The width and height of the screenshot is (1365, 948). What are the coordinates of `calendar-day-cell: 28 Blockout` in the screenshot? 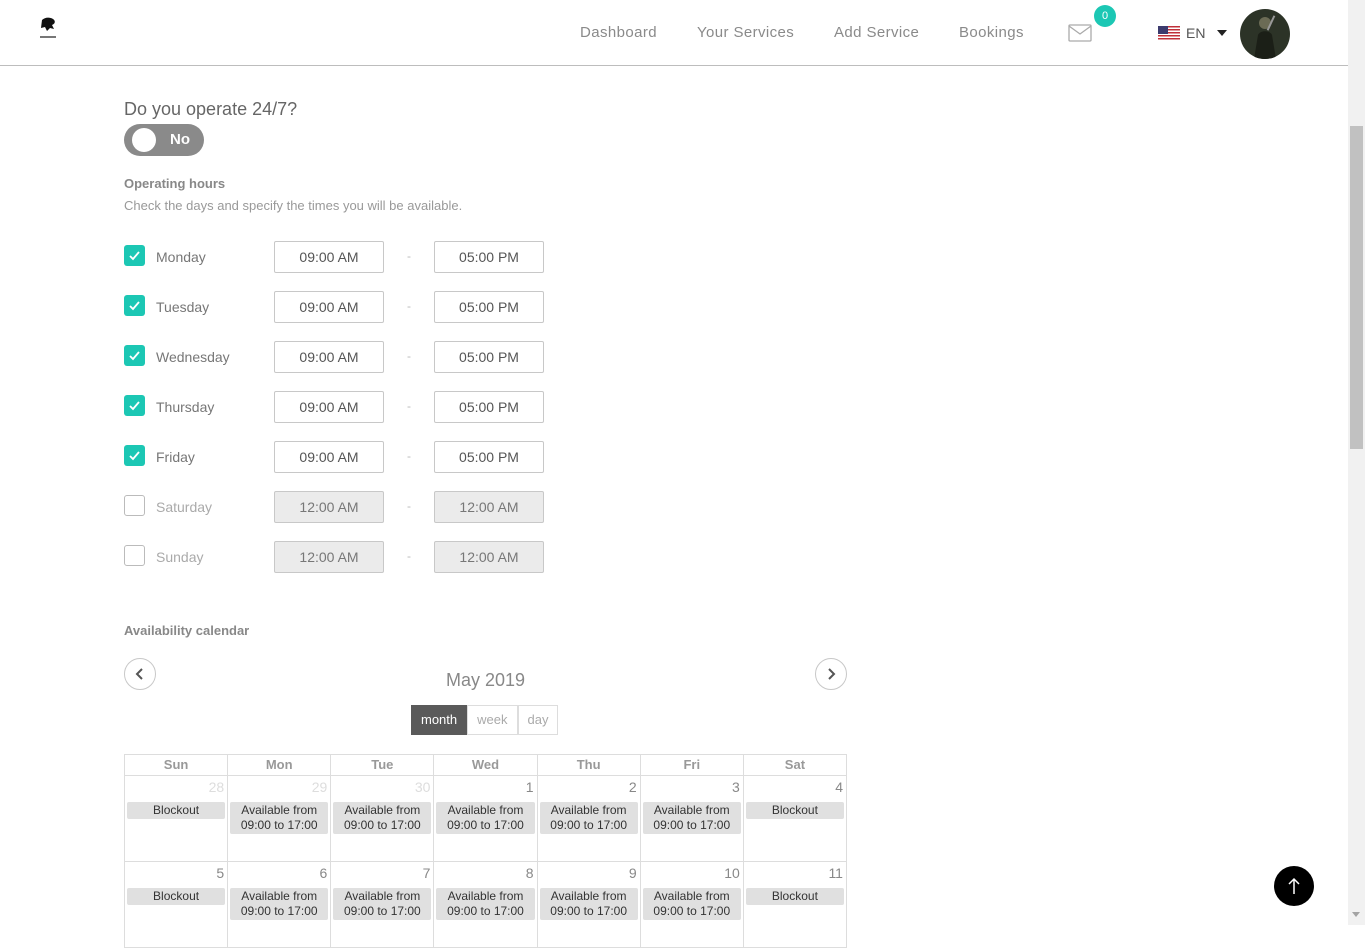 It's located at (176, 819).